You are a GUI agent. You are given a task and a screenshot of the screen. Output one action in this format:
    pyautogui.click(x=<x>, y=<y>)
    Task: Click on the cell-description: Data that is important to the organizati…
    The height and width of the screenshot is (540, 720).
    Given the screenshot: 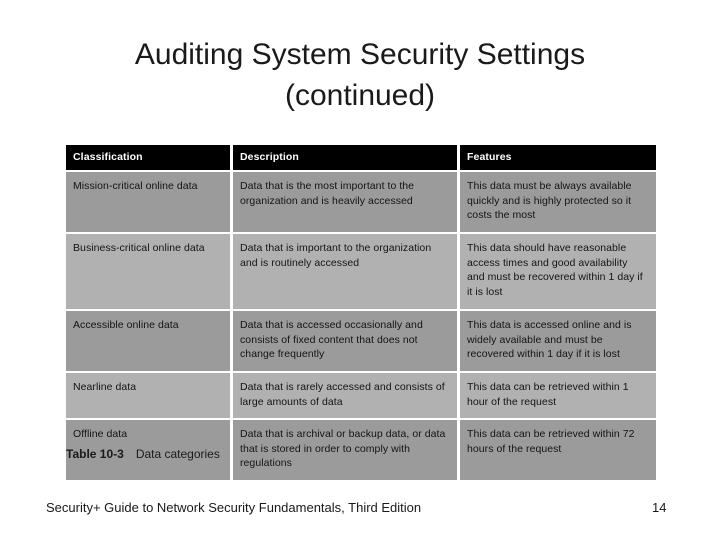 What is the action you would take?
    pyautogui.click(x=345, y=271)
    